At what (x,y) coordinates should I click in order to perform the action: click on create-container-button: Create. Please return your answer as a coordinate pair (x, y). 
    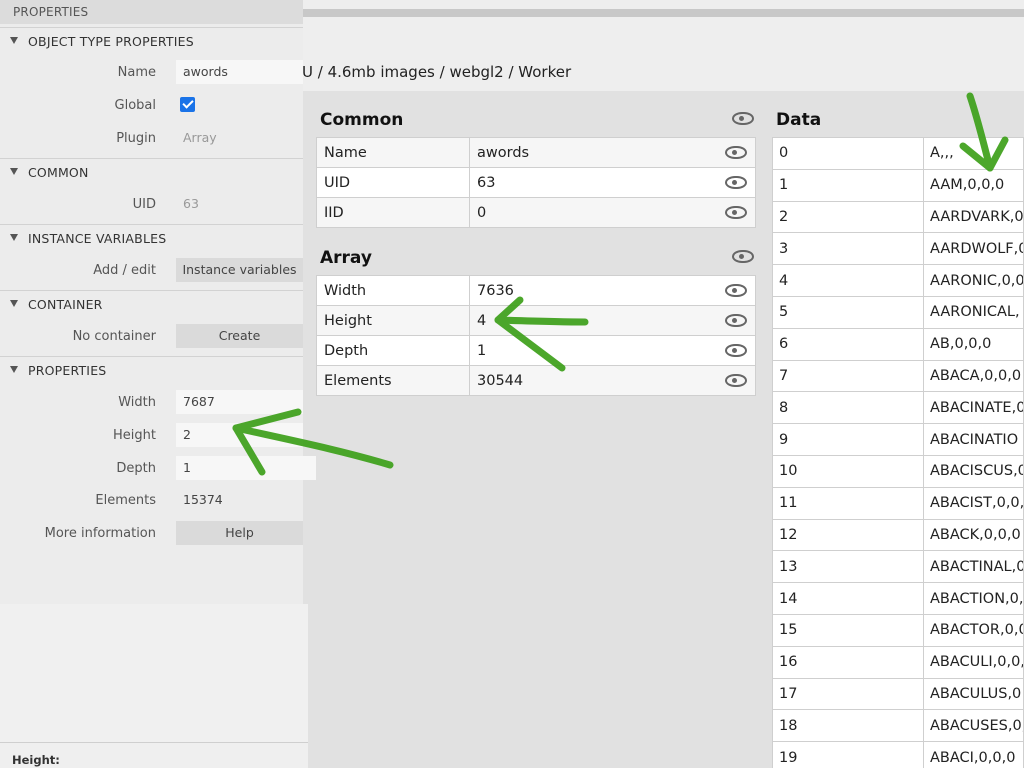
    Looking at the image, I should click on (239, 336).